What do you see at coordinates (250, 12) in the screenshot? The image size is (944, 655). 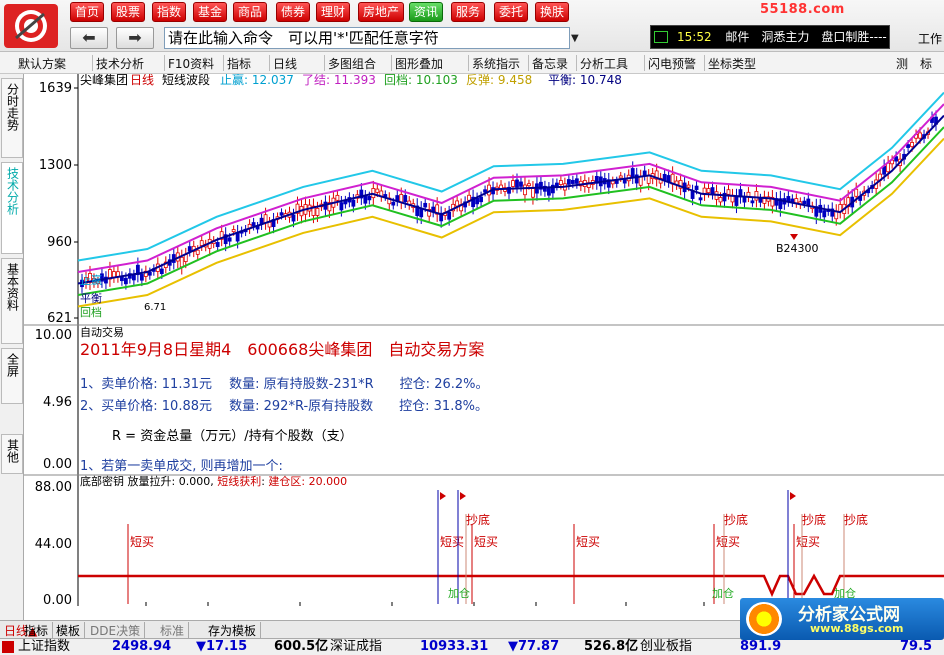 I see `menu-button-4: 商品` at bounding box center [250, 12].